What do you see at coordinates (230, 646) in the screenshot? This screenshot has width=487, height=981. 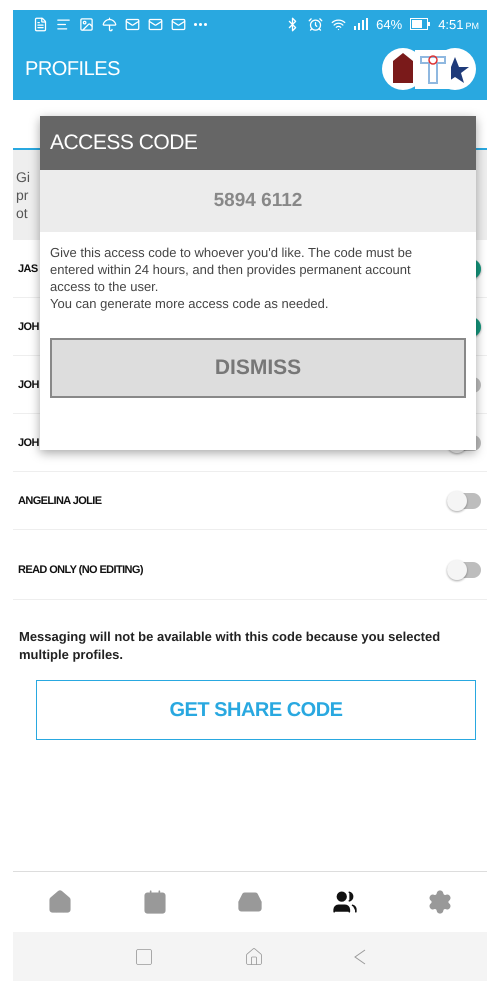 I see `messaging-notice: Messaging will not be available with this code because you selected multiple profiles.` at bounding box center [230, 646].